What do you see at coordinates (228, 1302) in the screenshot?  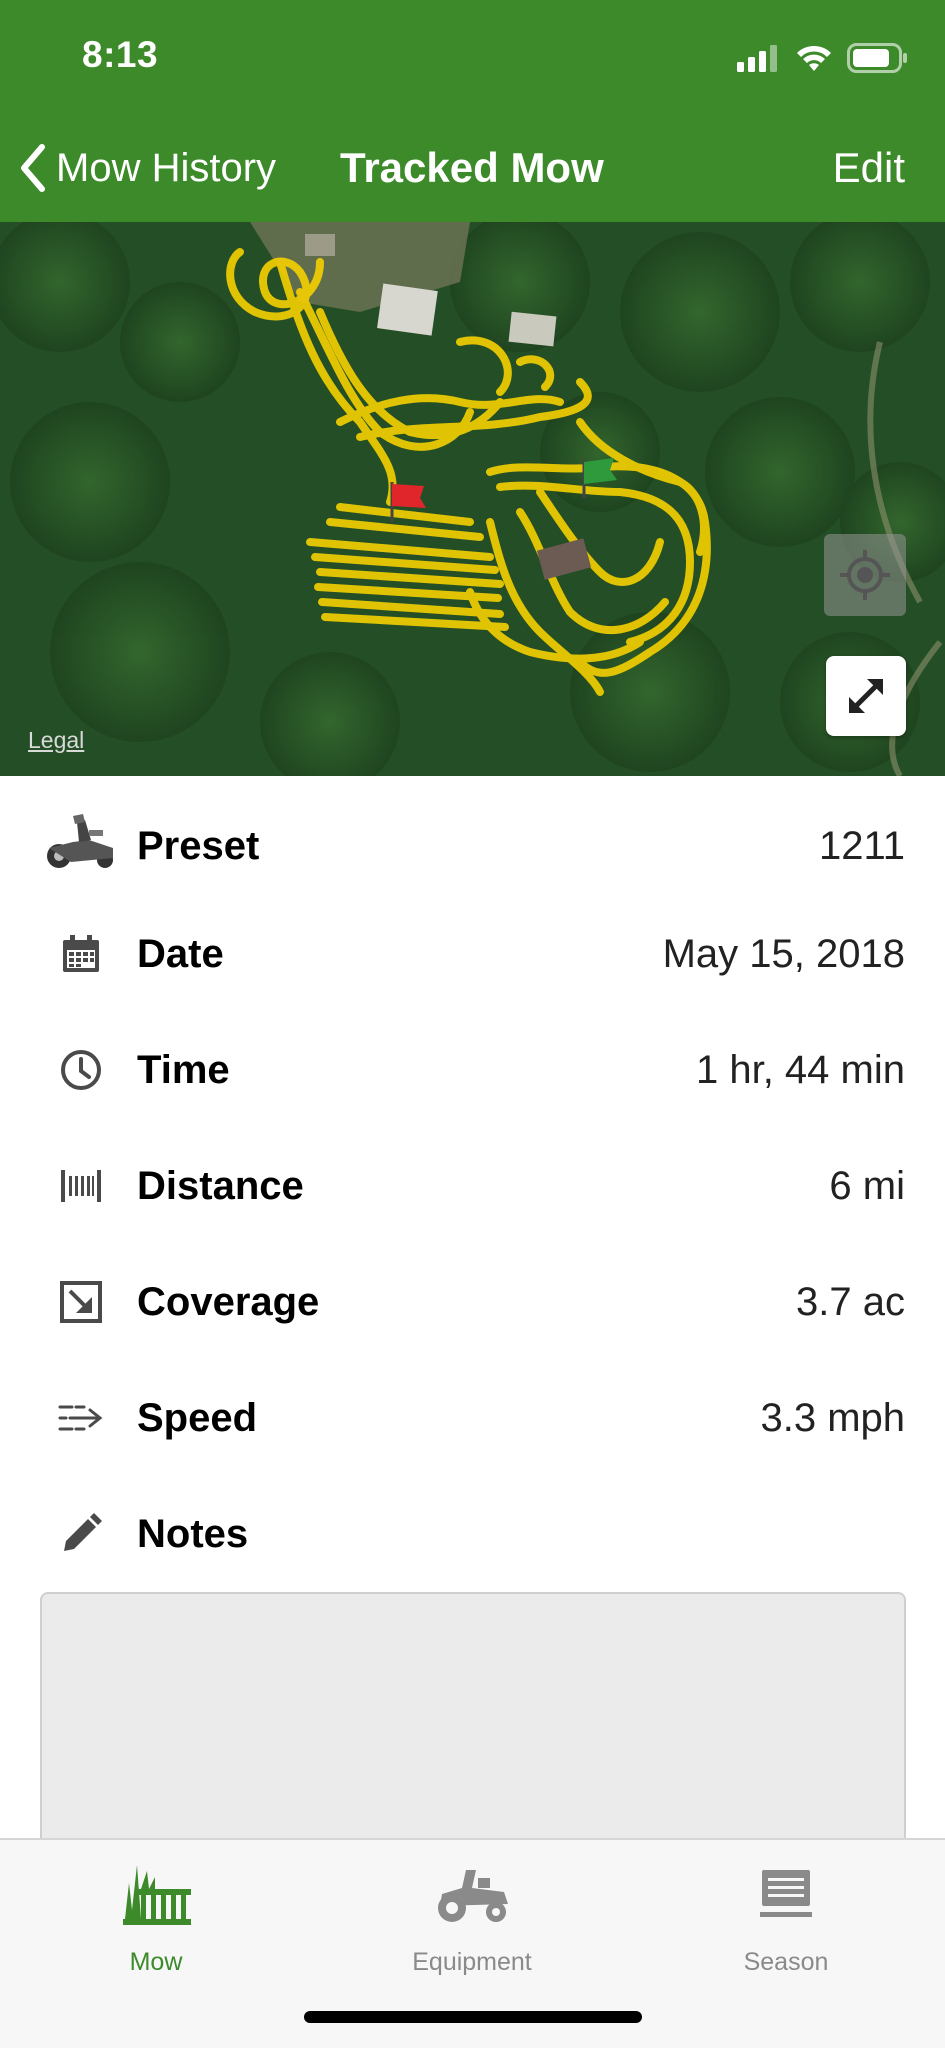 I see `coverage-label: Coverage` at bounding box center [228, 1302].